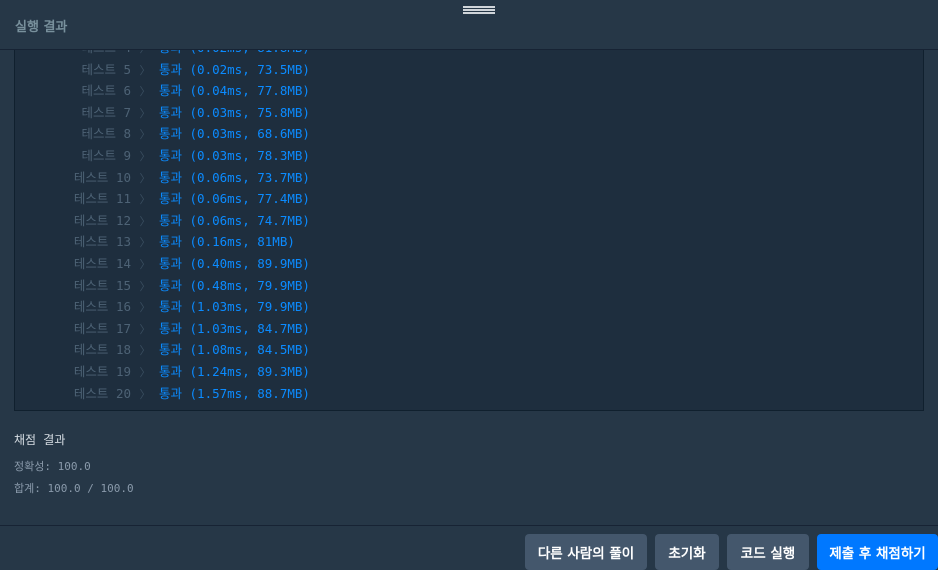 The width and height of the screenshot is (938, 570). I want to click on test-result-text: 통과 (1.08ms, 84.5MB), so click(234, 350).